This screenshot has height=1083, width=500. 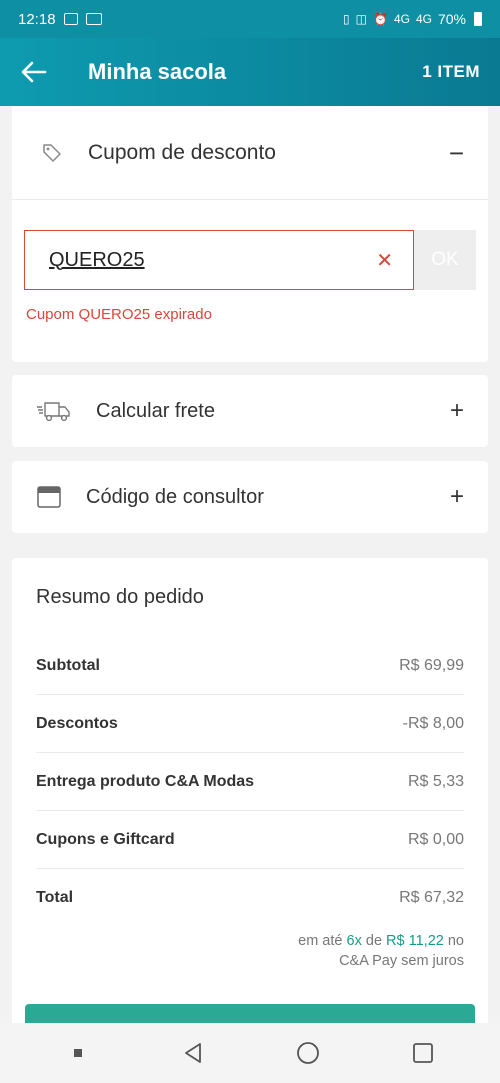 What do you see at coordinates (374, 941) in the screenshot?
I see `installments-middle: de` at bounding box center [374, 941].